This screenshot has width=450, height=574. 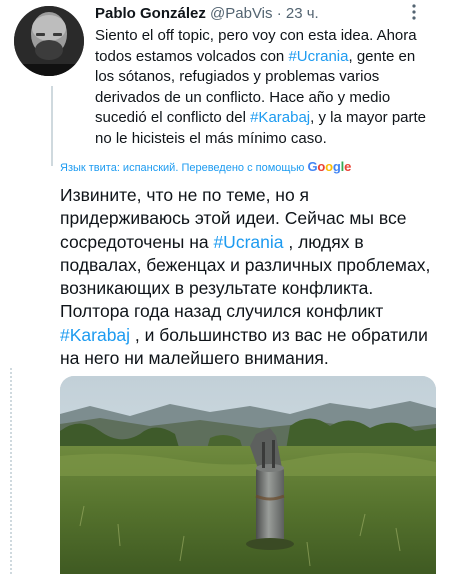 What do you see at coordinates (52, 126) in the screenshot?
I see `thread-connector` at bounding box center [52, 126].